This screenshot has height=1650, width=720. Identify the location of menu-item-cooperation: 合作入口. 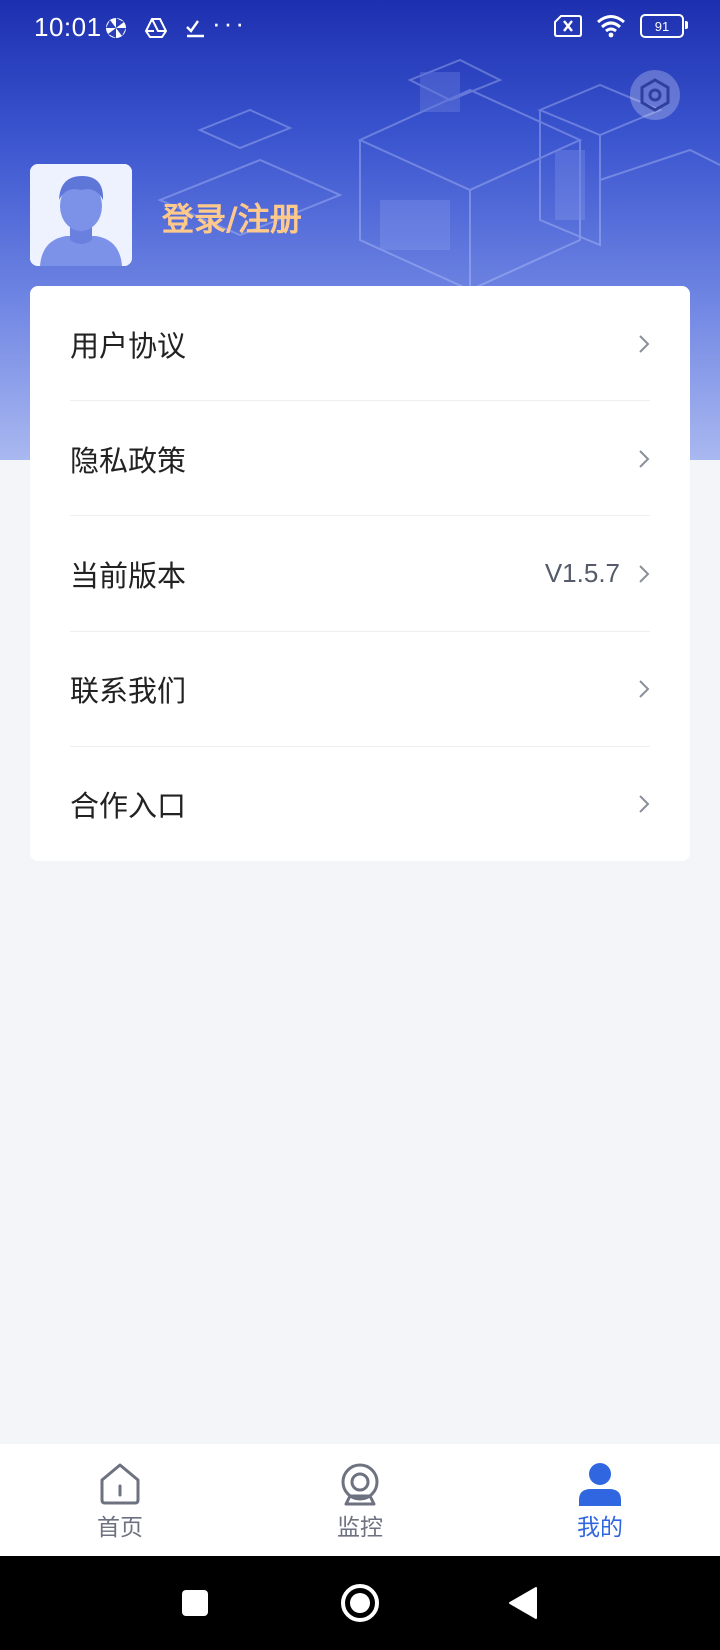
(360, 803).